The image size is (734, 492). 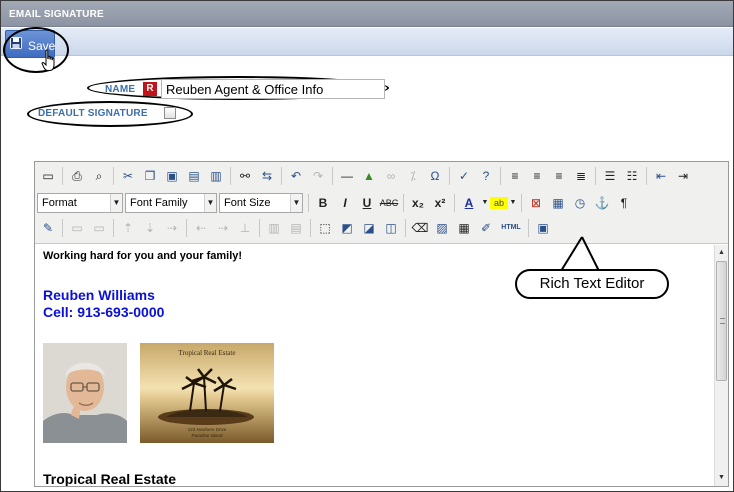 What do you see at coordinates (420, 228) in the screenshot?
I see `cleanup-icon: ⌫` at bounding box center [420, 228].